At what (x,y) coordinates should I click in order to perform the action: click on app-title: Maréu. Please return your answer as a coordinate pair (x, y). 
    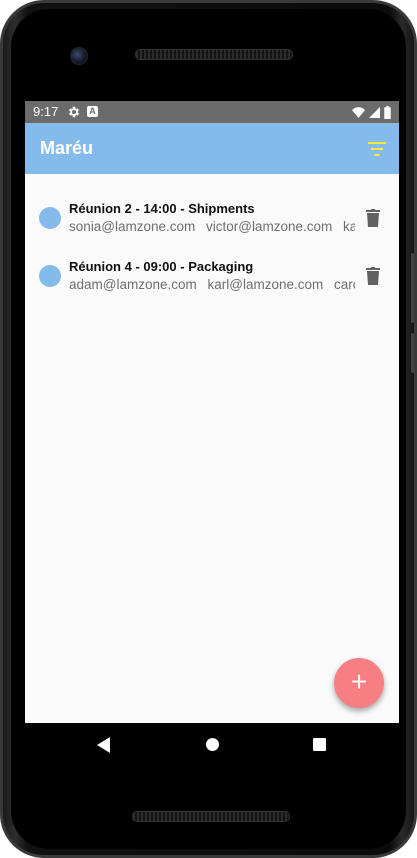
    Looking at the image, I should click on (67, 148).